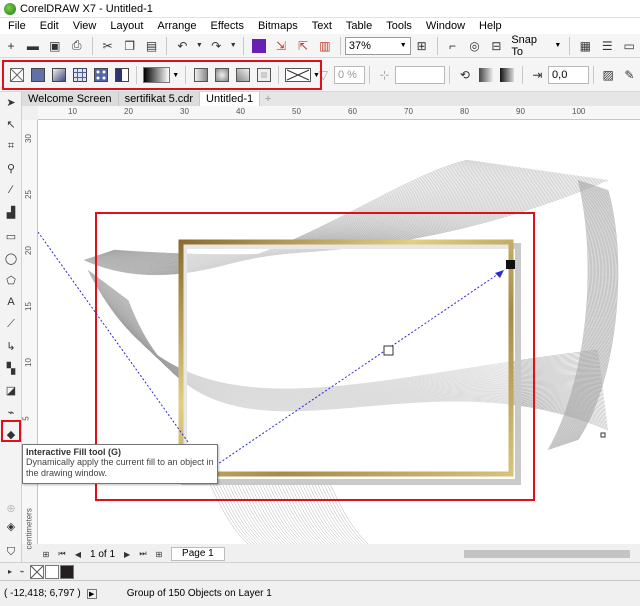 Image resolution: width=640 pixels, height=606 pixels. I want to click on menu-bitmaps: Bitmaps, so click(279, 26).